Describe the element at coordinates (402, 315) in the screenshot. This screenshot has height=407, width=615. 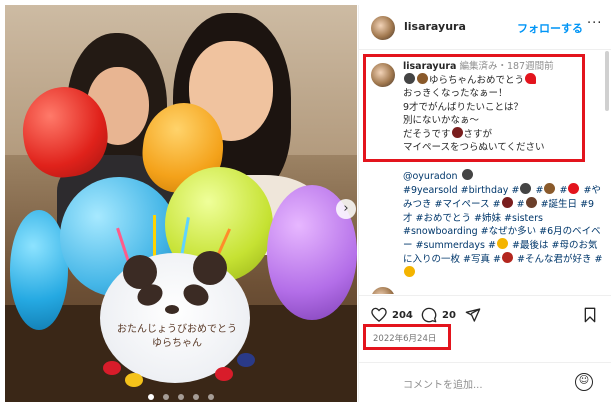
I see `like-count: 204` at that location.